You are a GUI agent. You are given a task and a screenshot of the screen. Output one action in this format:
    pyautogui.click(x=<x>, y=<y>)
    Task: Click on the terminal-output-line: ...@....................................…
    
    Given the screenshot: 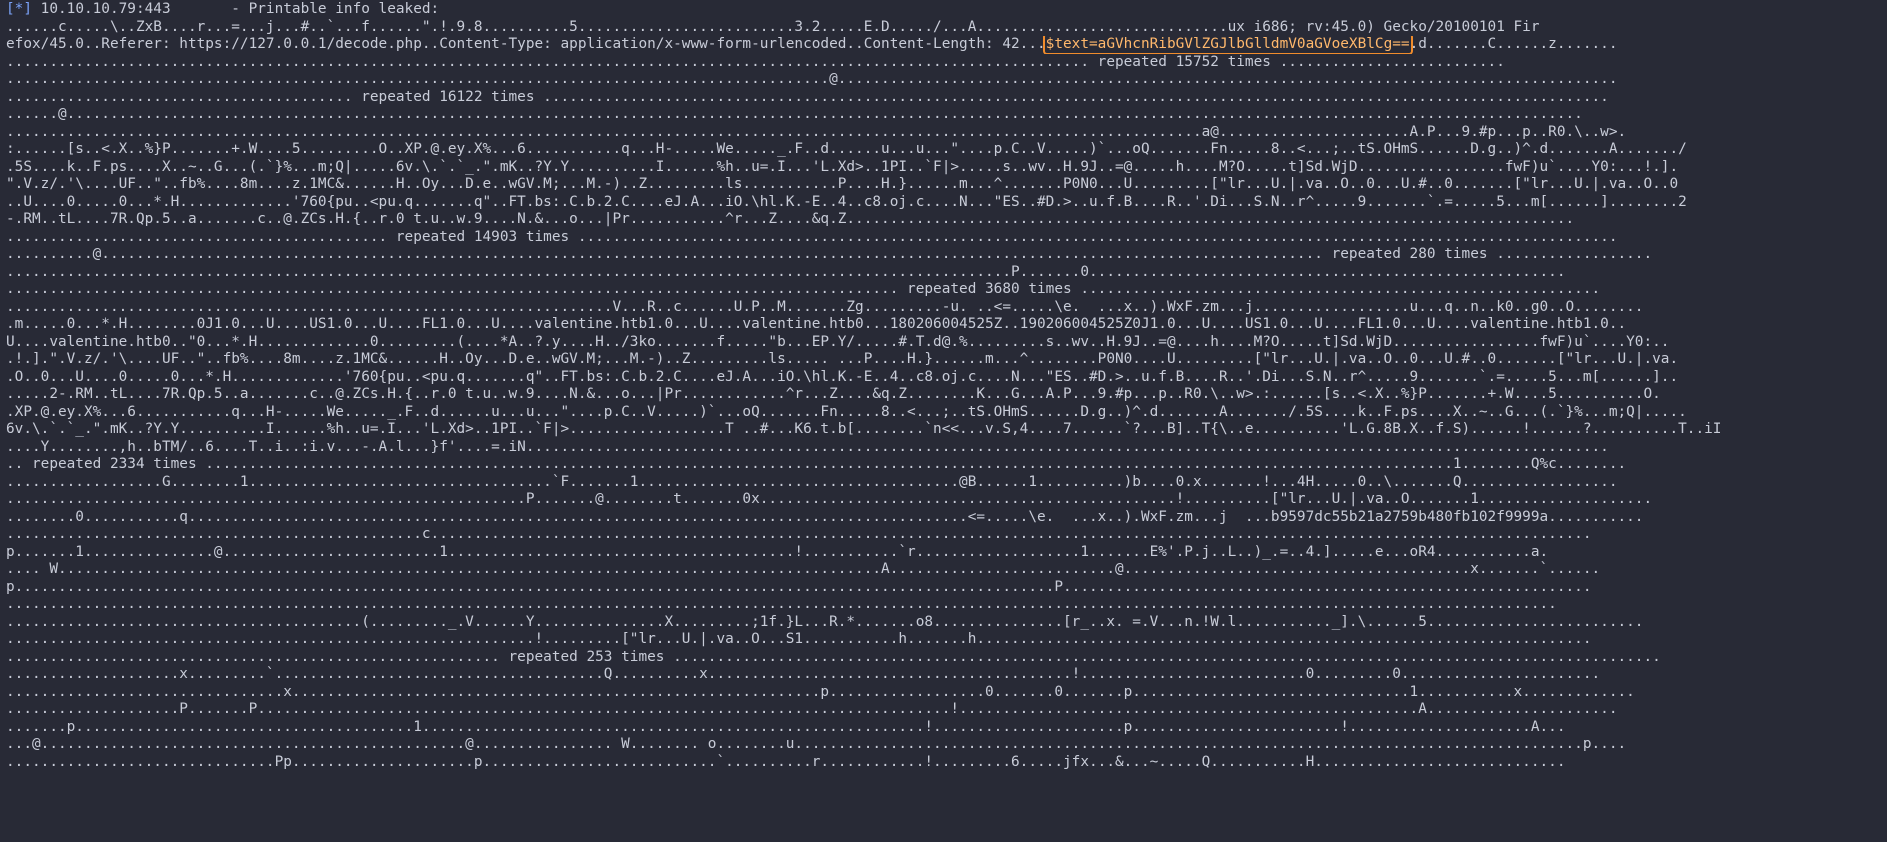 What is the action you would take?
    pyautogui.click(x=816, y=744)
    